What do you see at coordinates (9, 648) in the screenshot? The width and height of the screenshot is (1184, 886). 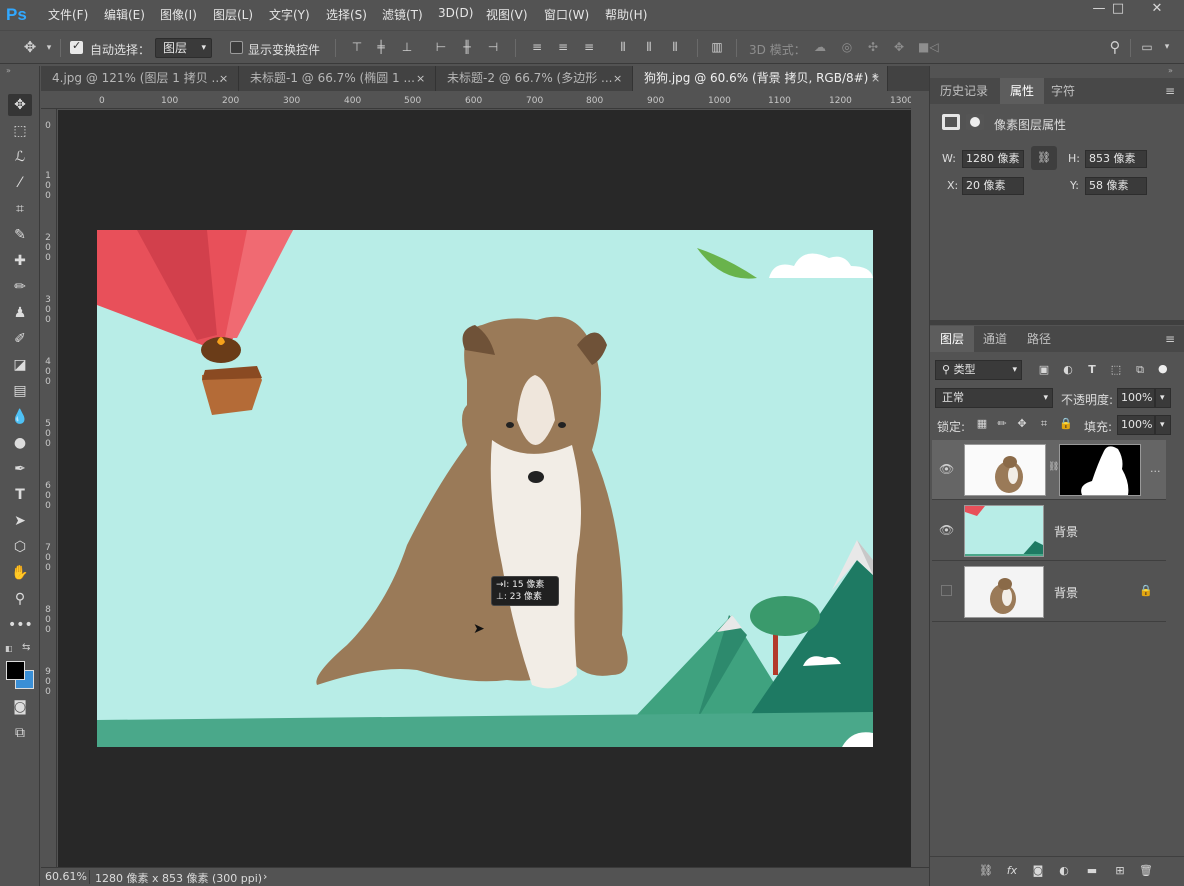 I see `default-colors-icon: ◧` at bounding box center [9, 648].